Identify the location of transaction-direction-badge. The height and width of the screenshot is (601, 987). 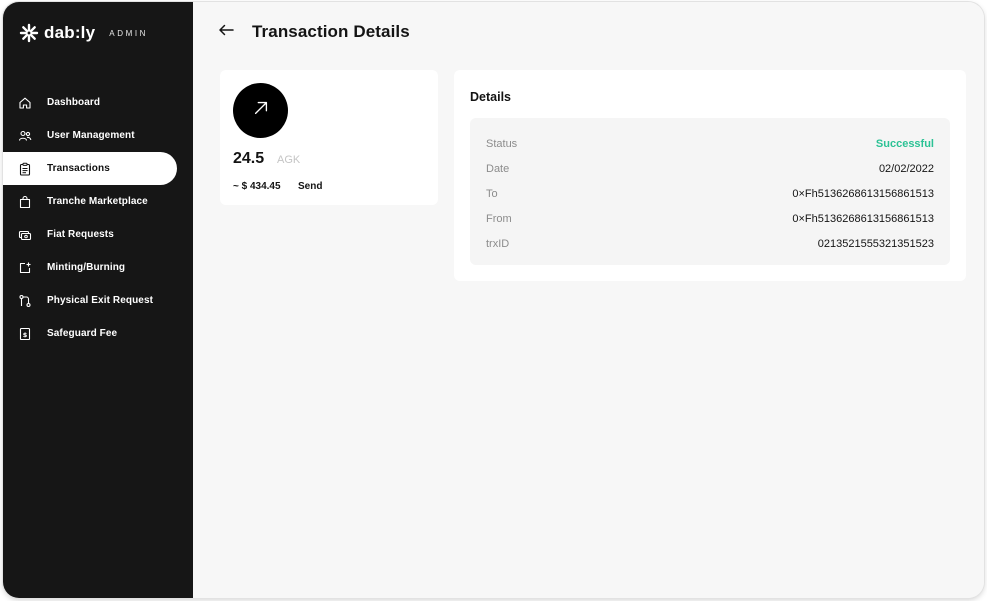
(260, 110).